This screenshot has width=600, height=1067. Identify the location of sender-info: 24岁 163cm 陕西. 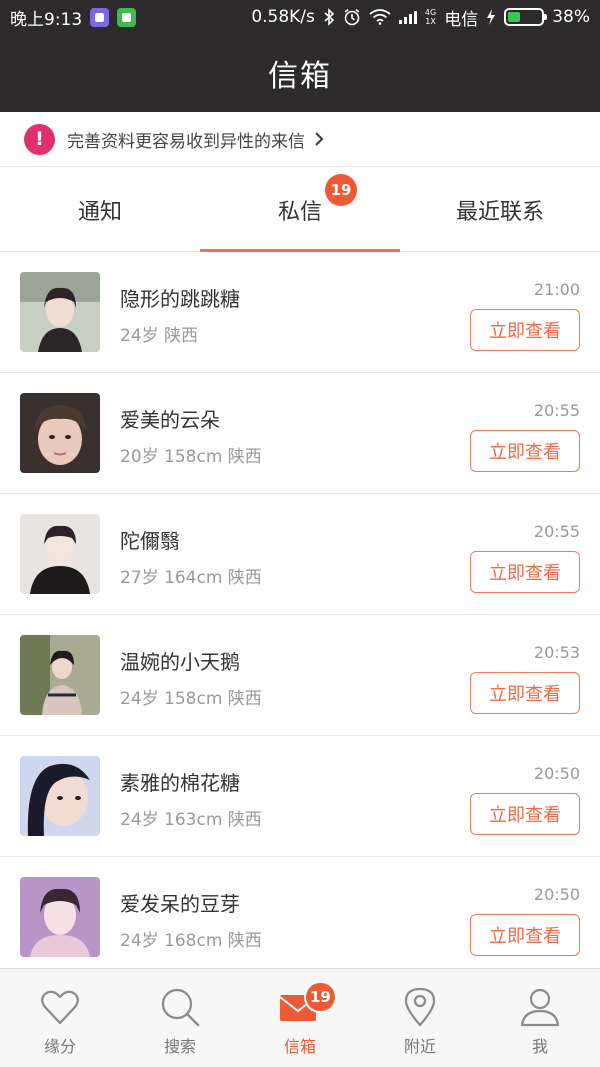
(191, 820).